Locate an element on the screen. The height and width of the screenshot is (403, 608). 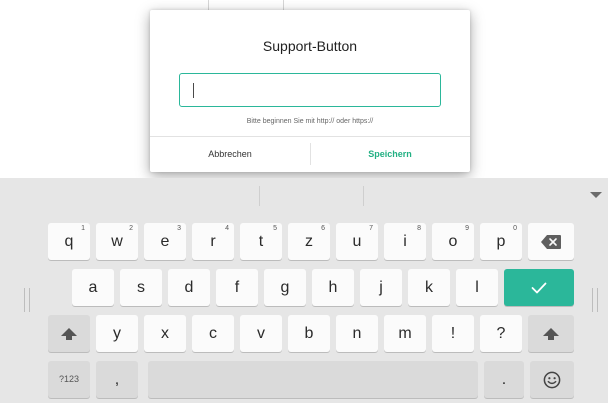
key-label: o is located at coordinates (453, 241).